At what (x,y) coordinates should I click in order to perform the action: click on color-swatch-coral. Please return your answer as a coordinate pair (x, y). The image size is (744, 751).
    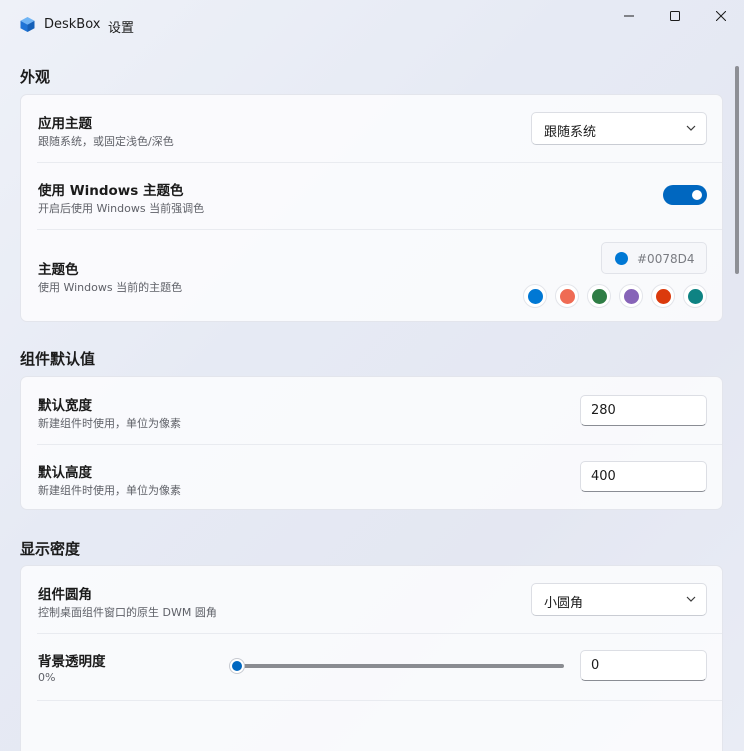
    Looking at the image, I should click on (567, 296).